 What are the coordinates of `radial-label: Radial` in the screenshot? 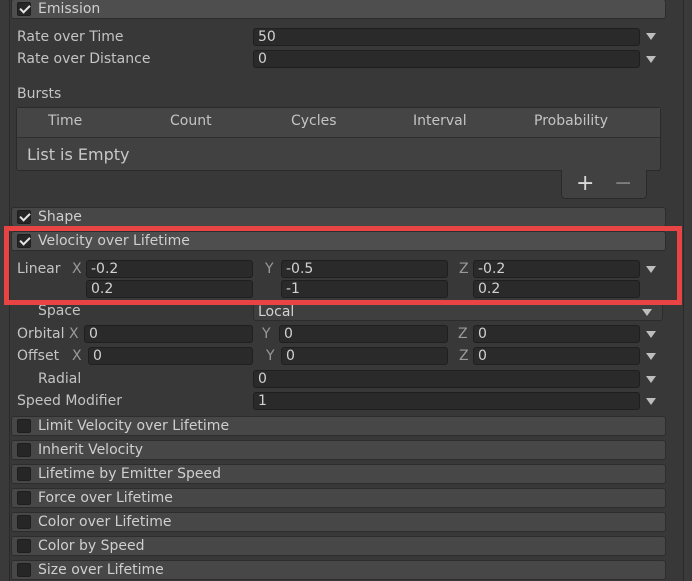 It's located at (60, 379).